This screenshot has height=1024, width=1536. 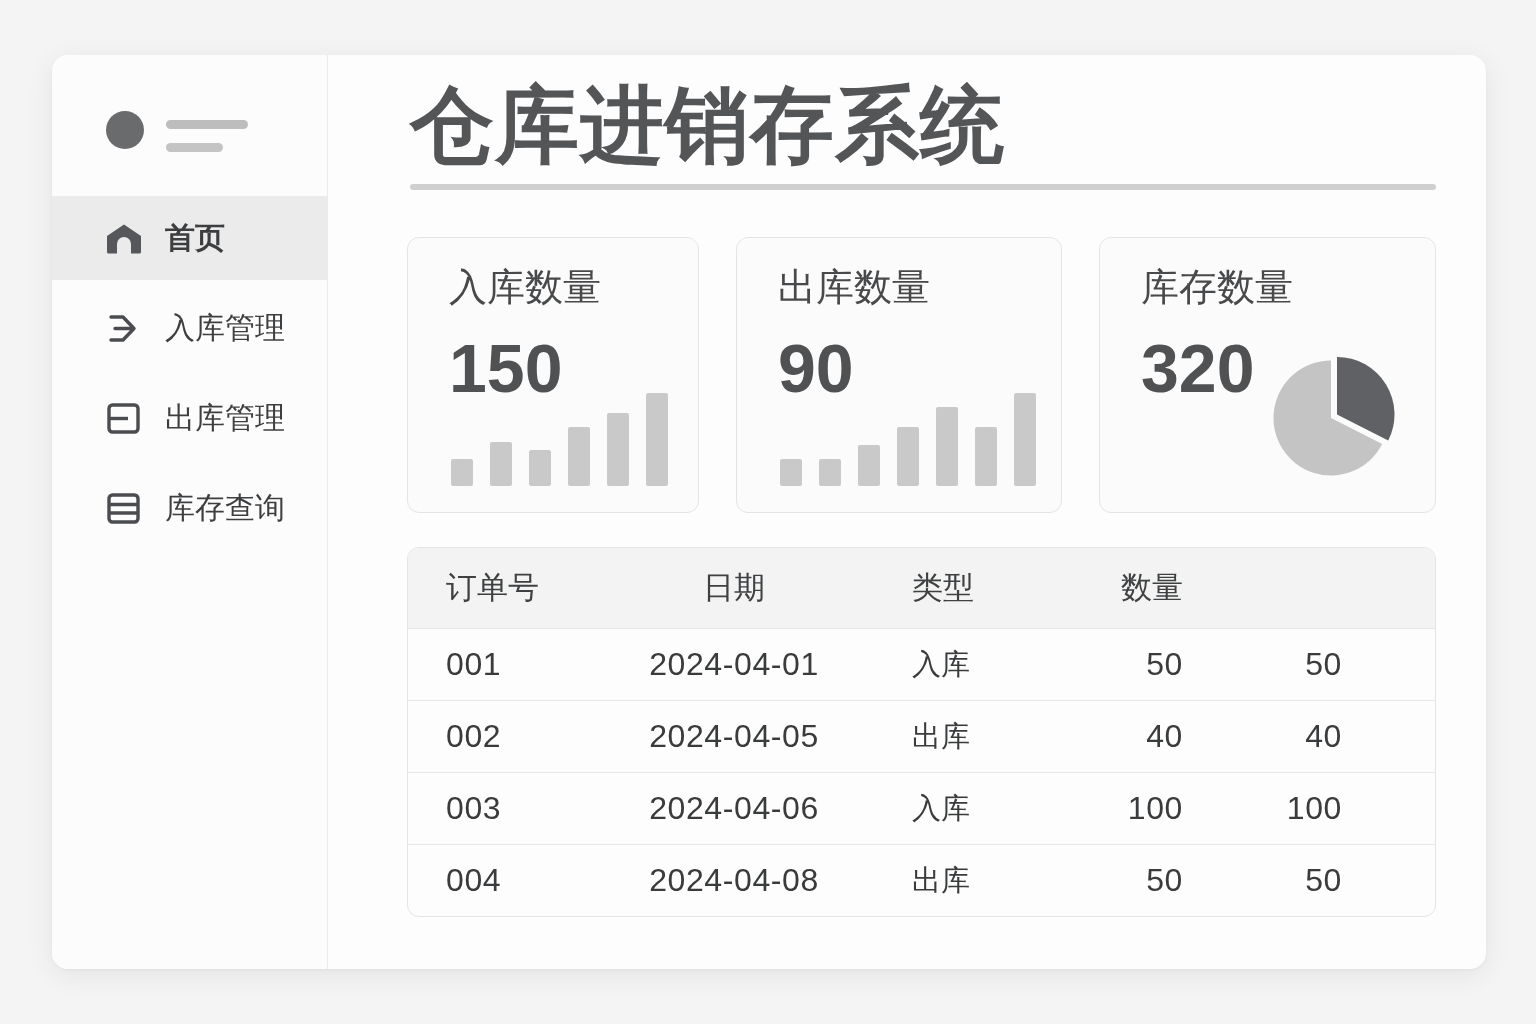 I want to click on nav-item: 入库管理, so click(x=189, y=328).